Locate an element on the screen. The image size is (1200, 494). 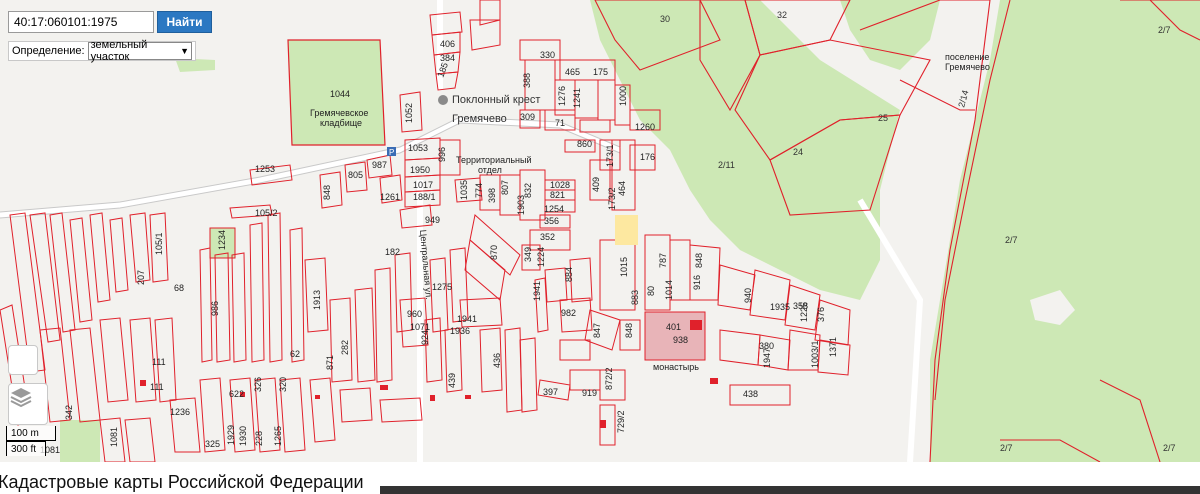
plot-number-label: 1241 is located at coordinates (577, 98).